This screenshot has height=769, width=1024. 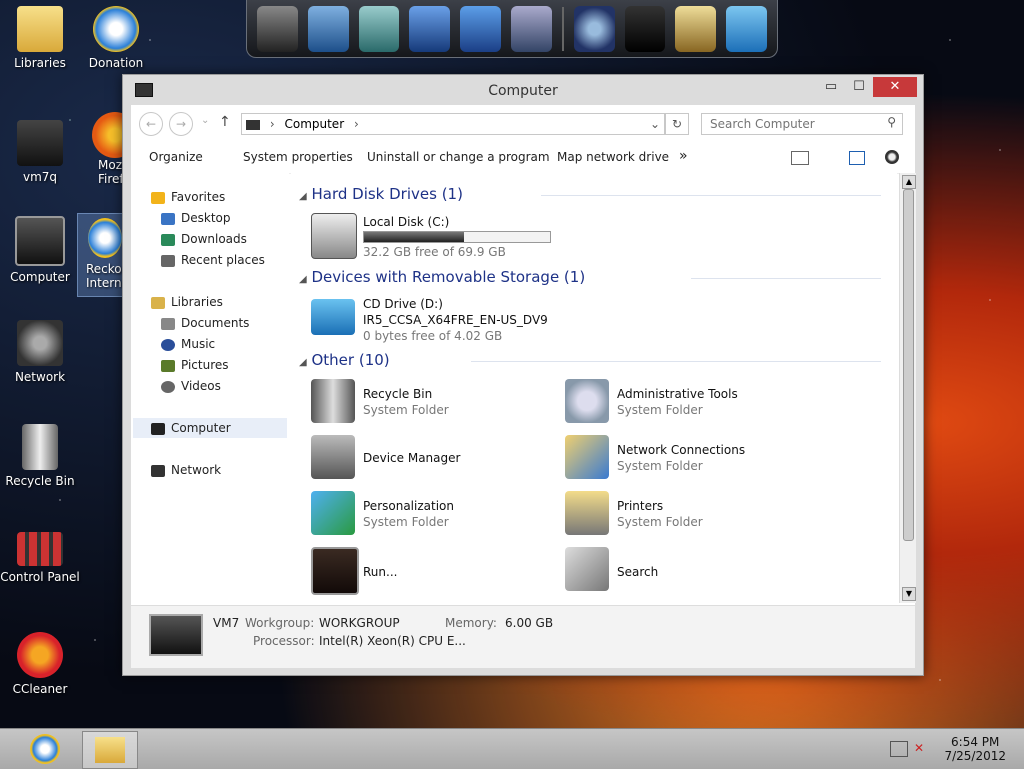 What do you see at coordinates (531, 28) in the screenshot?
I see `disc-icon` at bounding box center [531, 28].